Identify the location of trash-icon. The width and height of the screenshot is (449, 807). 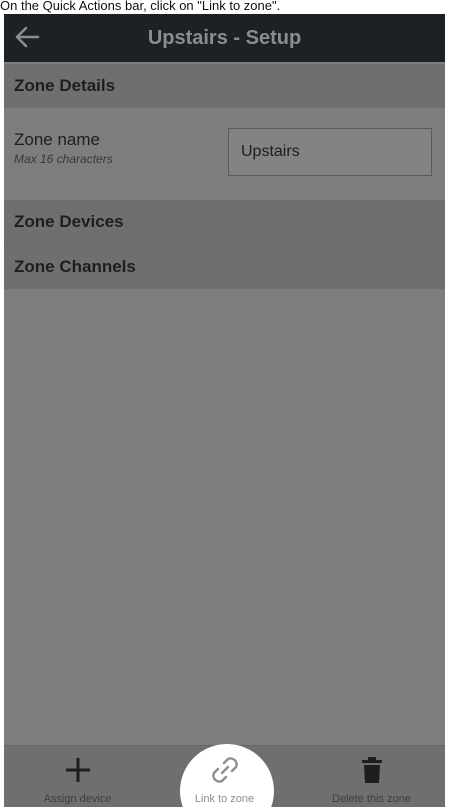
(371, 770).